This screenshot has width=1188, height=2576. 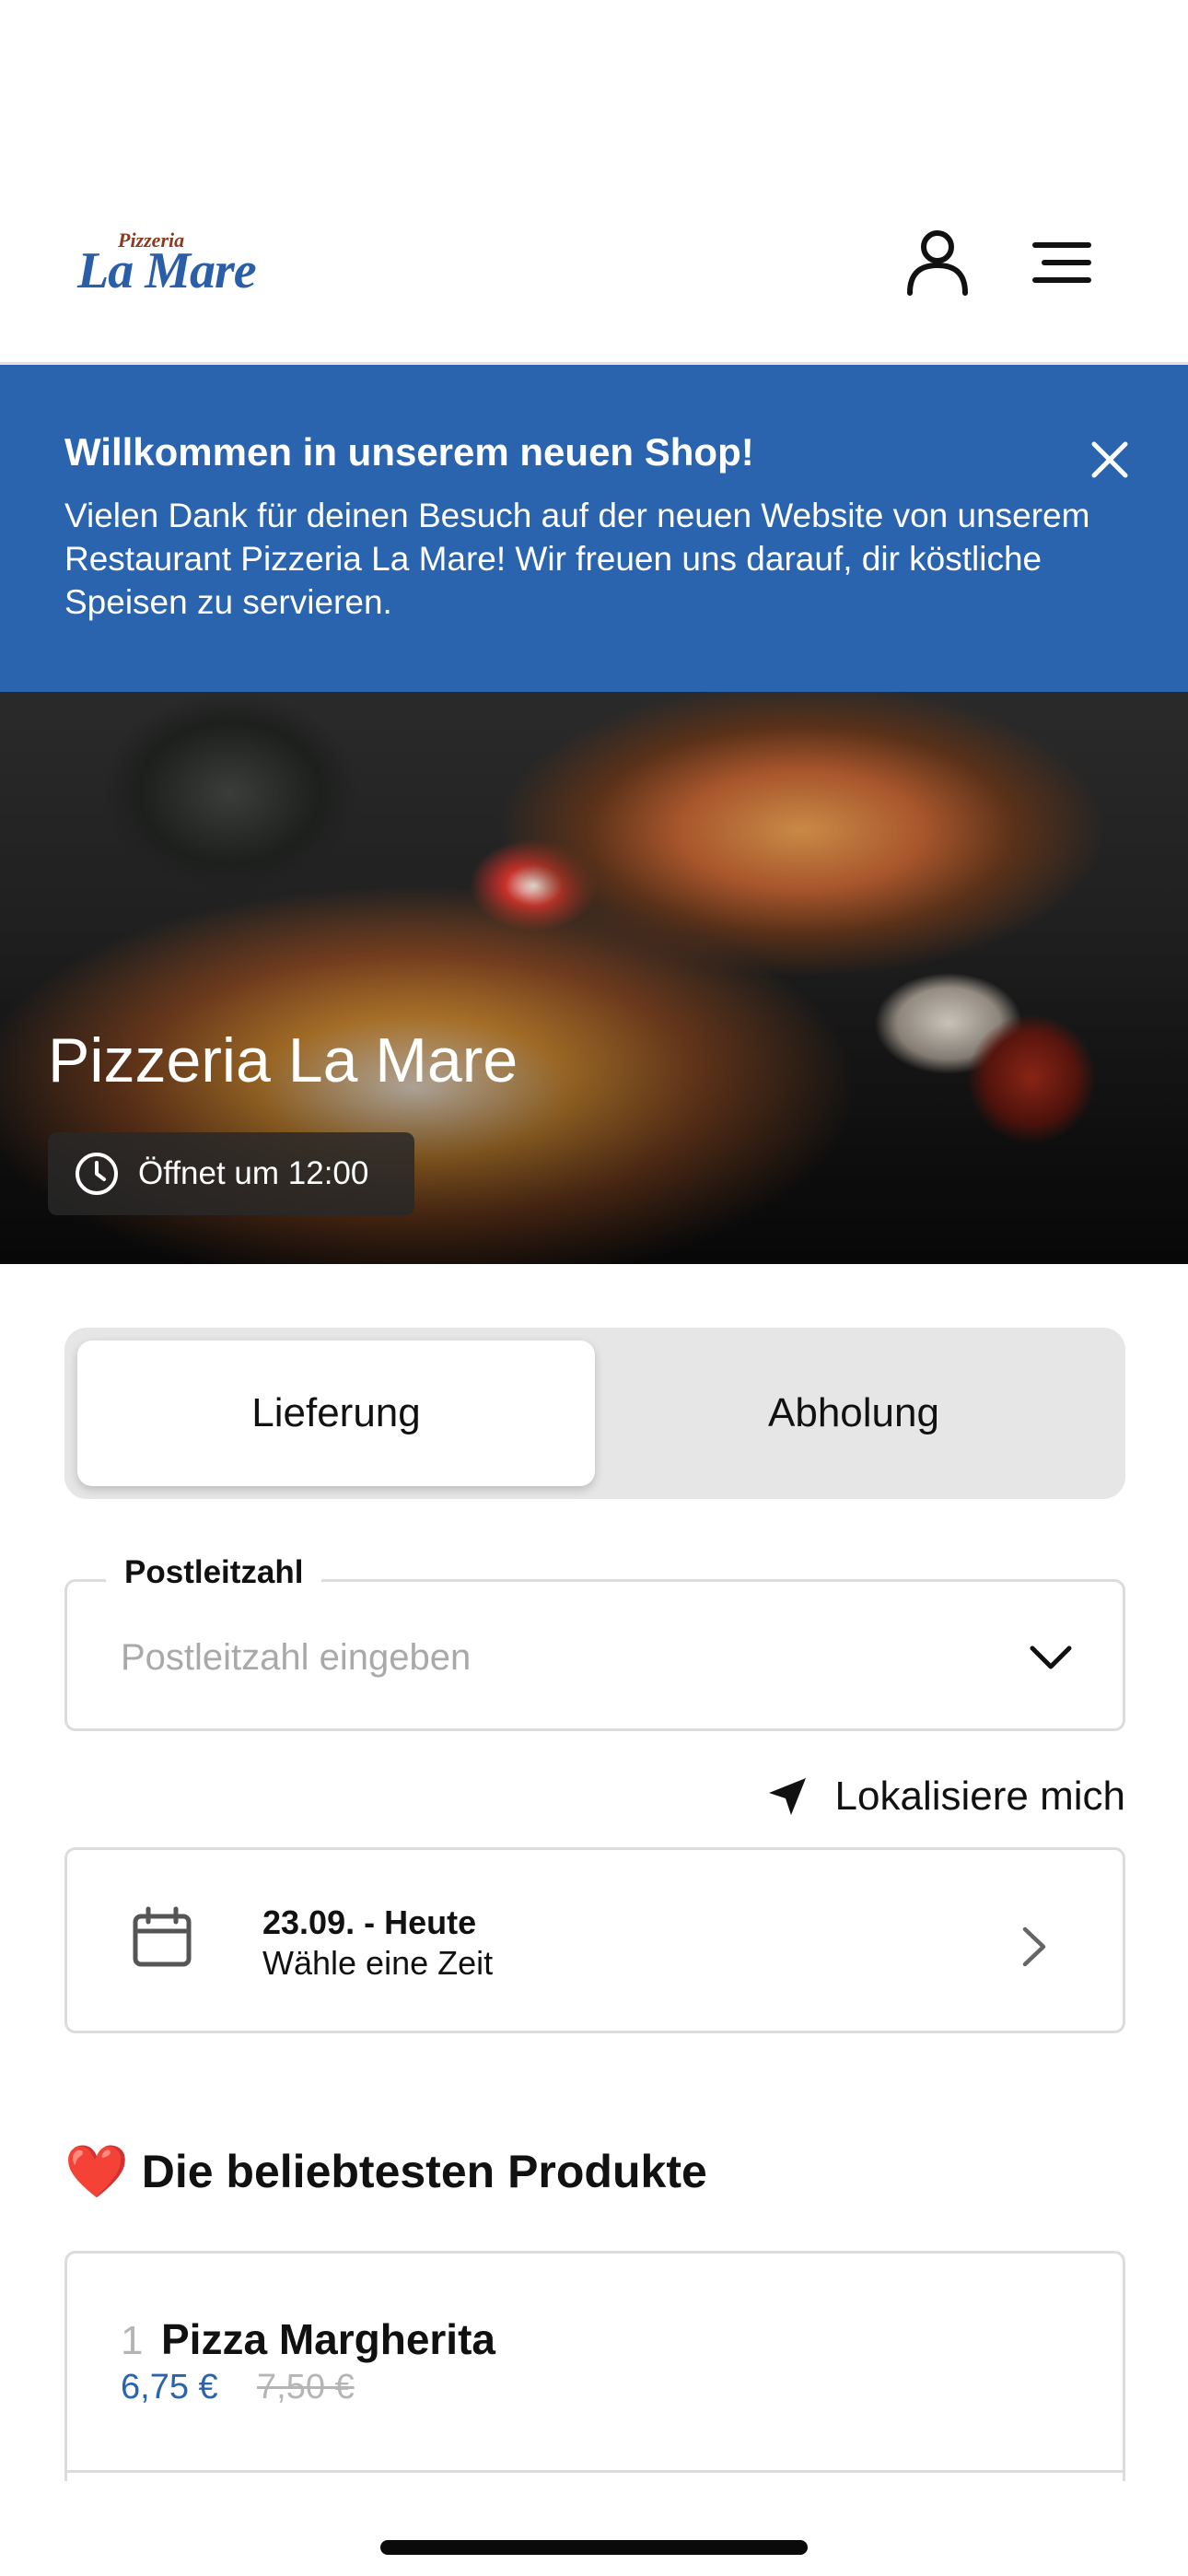 I want to click on home-indicator, so click(x=594, y=2547).